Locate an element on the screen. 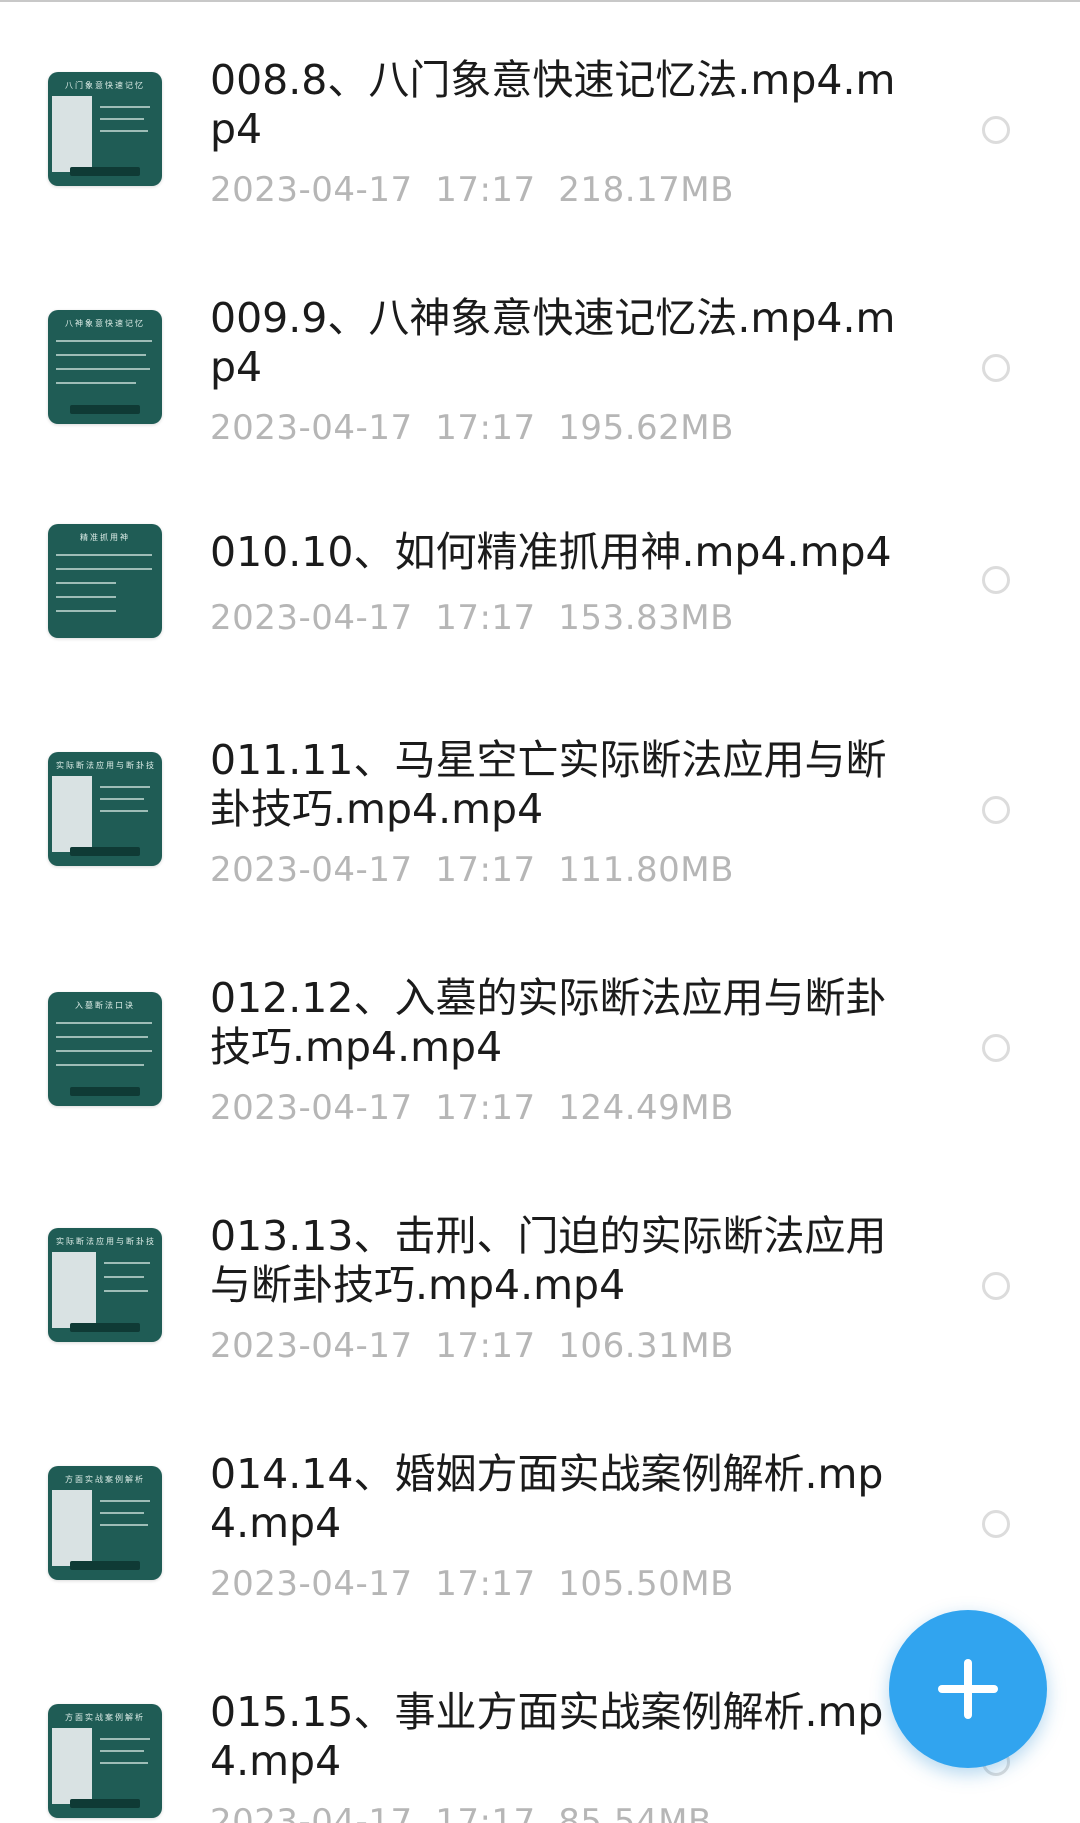  file-name: 008.8、八门象意快速记忆法.mp4.mp4 is located at coordinates (553, 104).